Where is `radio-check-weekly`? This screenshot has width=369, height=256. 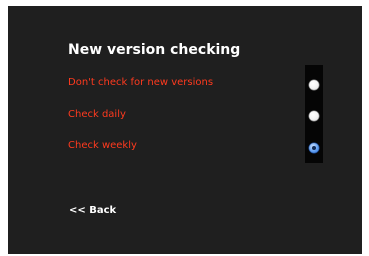 radio-check-weekly is located at coordinates (314, 148).